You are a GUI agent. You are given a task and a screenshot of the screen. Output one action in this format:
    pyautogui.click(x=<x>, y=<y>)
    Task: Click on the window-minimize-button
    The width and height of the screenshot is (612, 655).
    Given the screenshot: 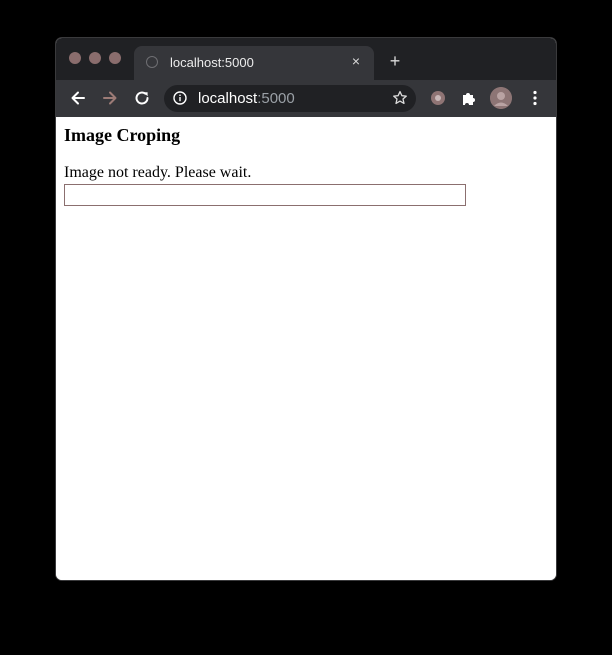 What is the action you would take?
    pyautogui.click(x=95, y=58)
    